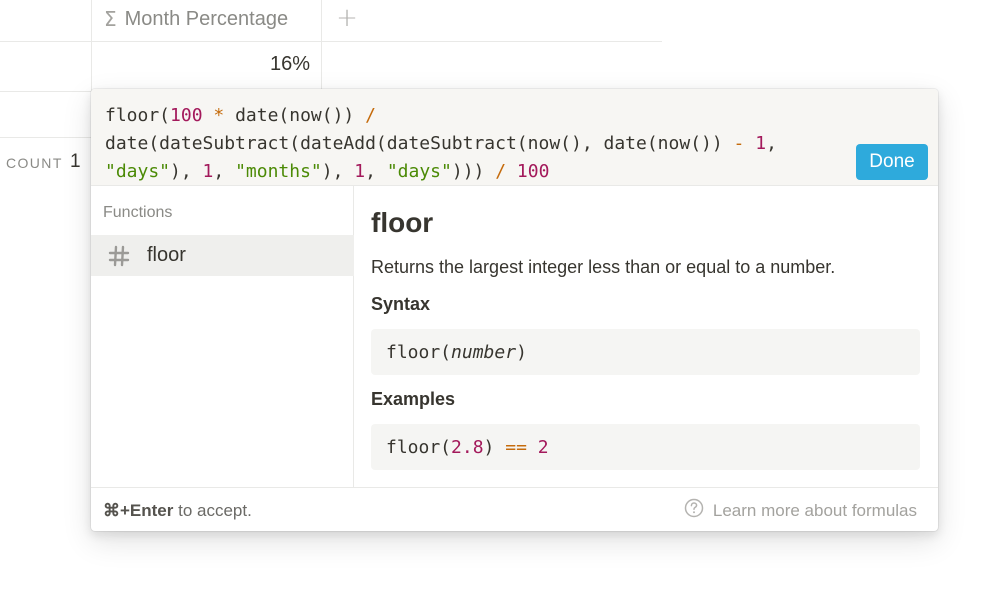 The width and height of the screenshot is (1000, 606). I want to click on formula-token: date(now()), so click(300, 115).